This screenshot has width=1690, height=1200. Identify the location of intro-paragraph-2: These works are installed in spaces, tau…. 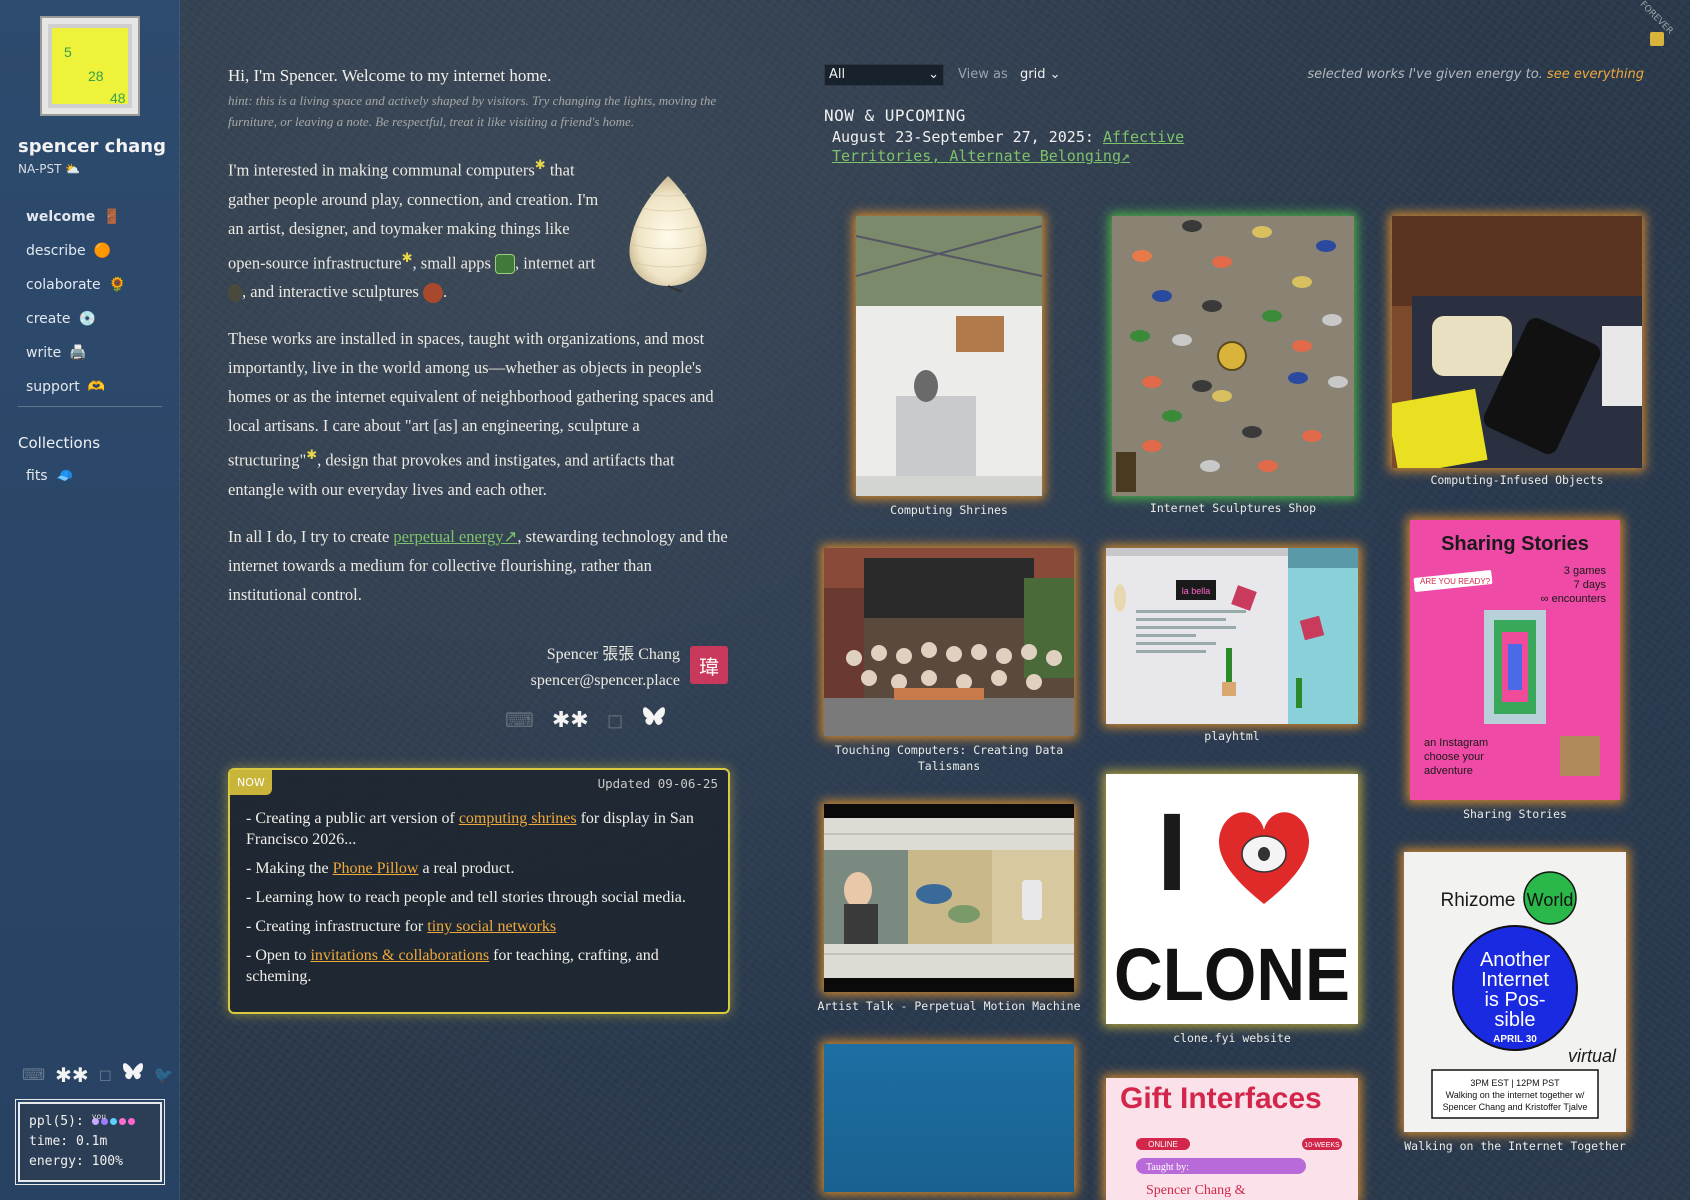
(471, 414).